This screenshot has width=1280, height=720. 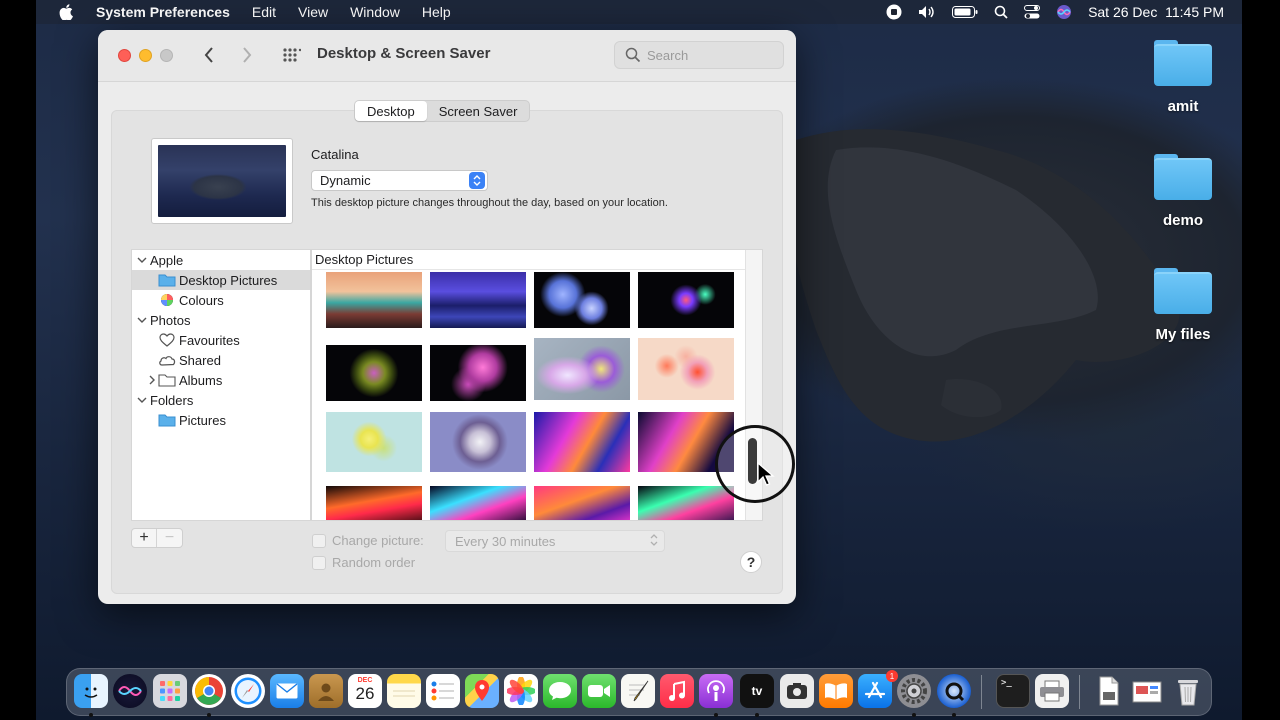 I want to click on change-picture-checkbox, so click(x=319, y=541).